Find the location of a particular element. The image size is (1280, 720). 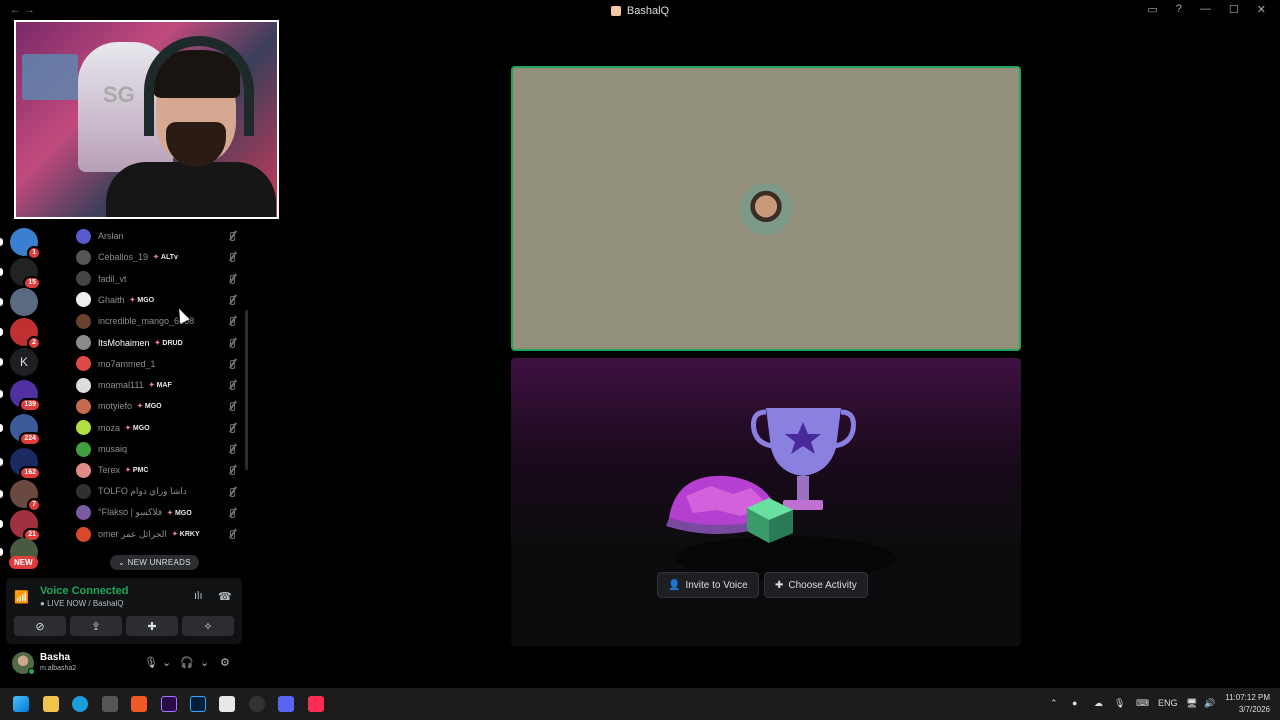

list-item: musaiq is located at coordinates (161, 449).